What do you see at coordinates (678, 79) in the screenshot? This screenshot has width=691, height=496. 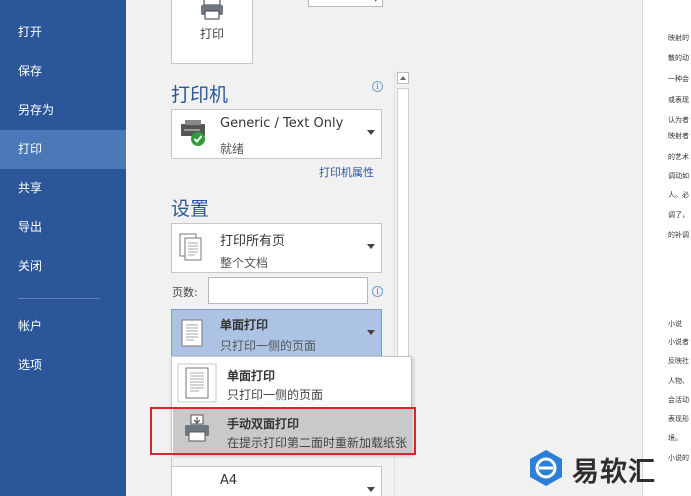 I see `preview-text-line: 一种会` at bounding box center [678, 79].